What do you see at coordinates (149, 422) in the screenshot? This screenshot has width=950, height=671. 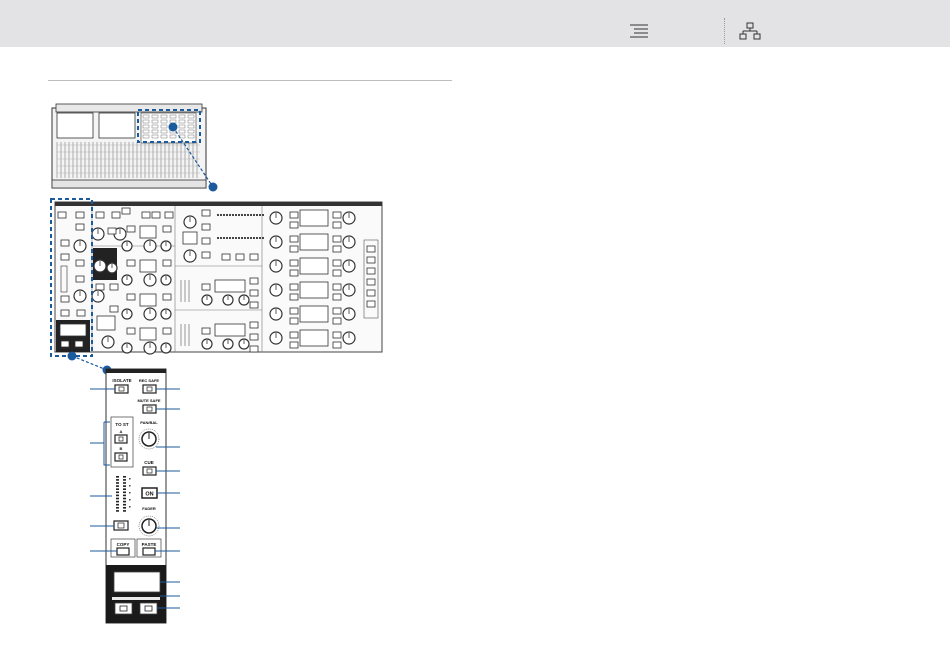 I see `pan-bal-label: PAN/BAL` at bounding box center [149, 422].